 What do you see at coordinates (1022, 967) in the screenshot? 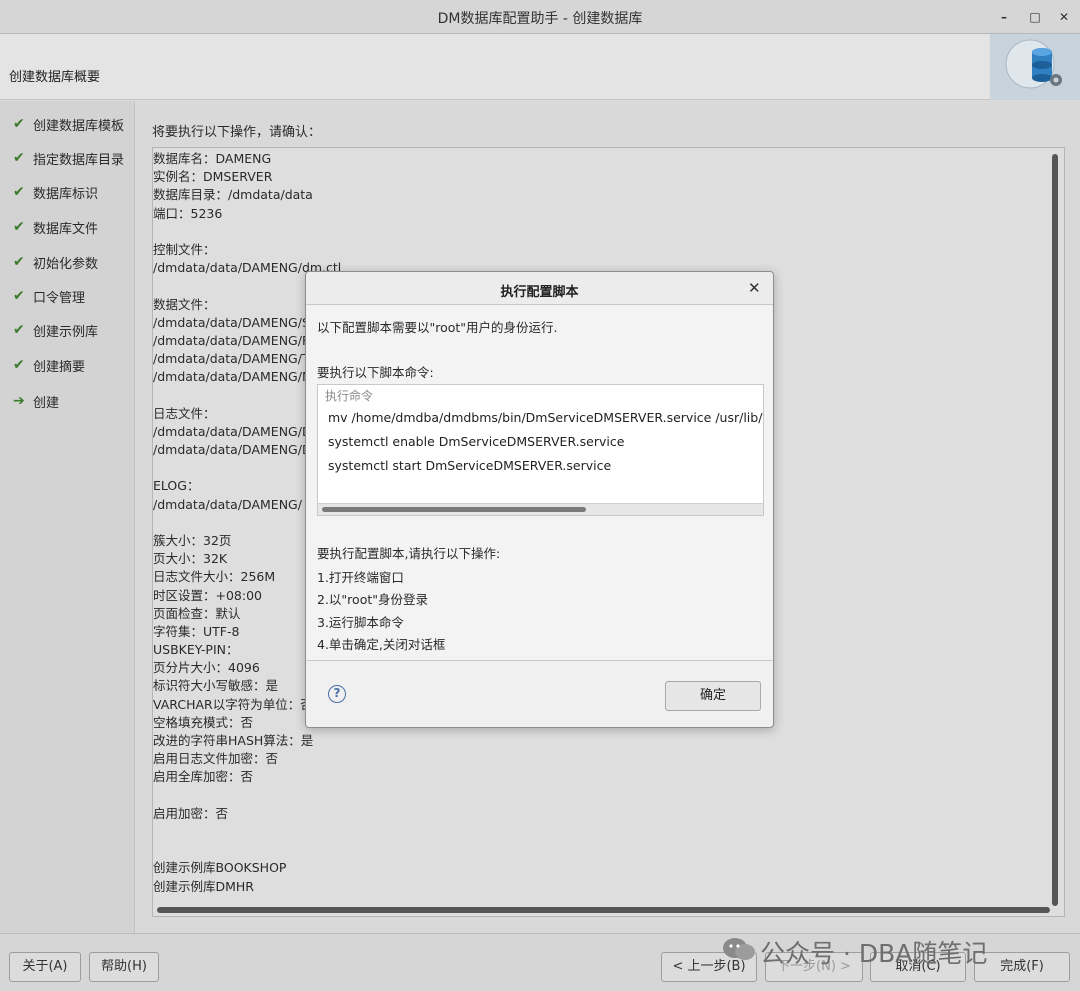
I see `finish-button: 完成(F)` at bounding box center [1022, 967].